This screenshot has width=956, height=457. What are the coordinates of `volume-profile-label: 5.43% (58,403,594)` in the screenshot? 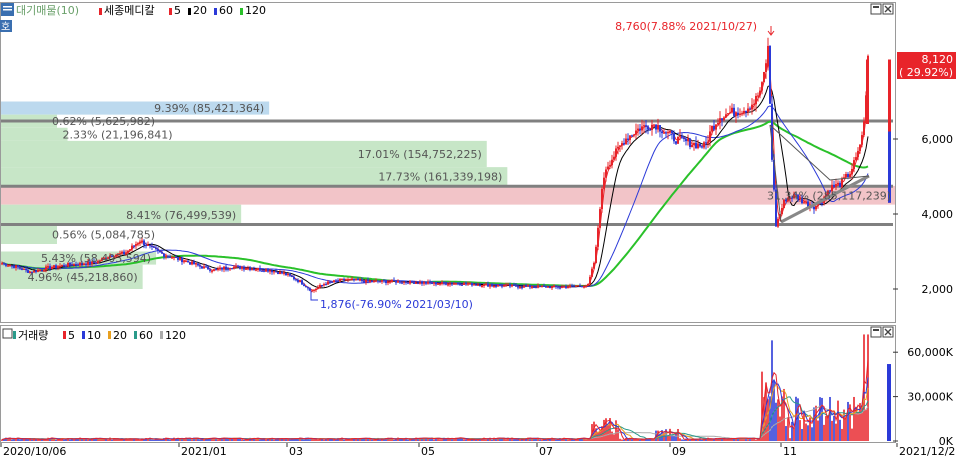 It's located at (96, 258).